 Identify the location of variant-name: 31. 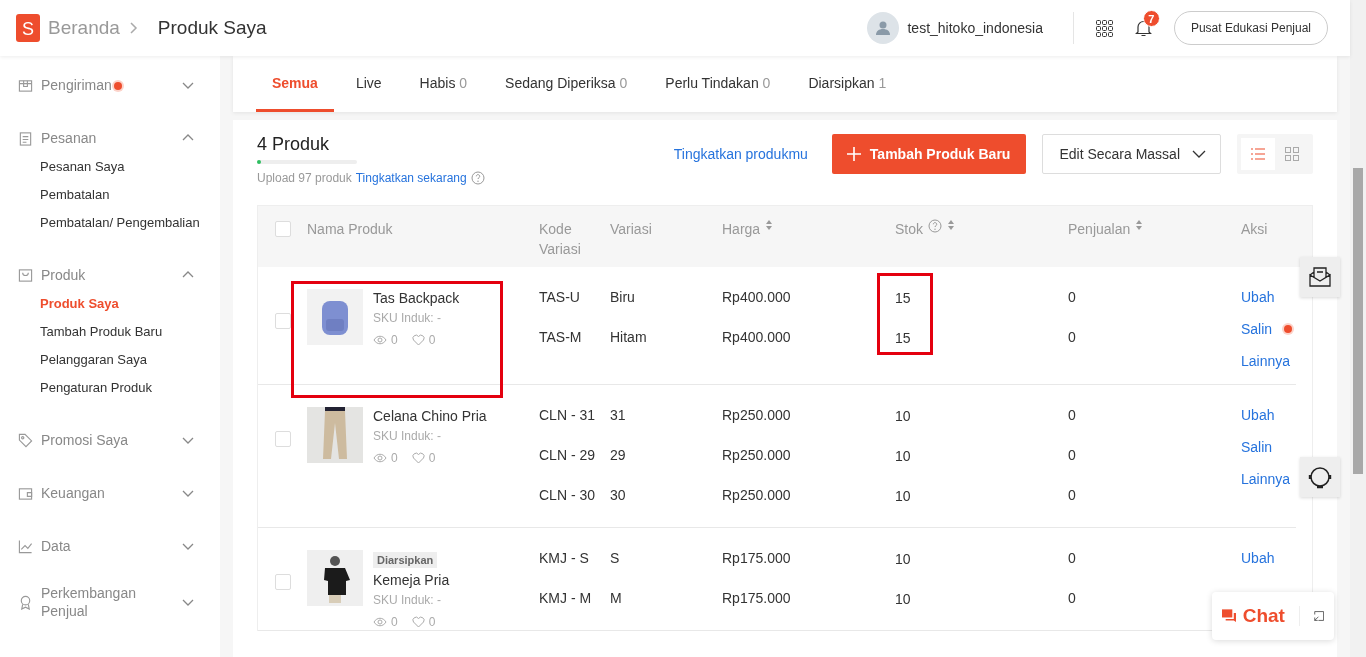
(618, 415).